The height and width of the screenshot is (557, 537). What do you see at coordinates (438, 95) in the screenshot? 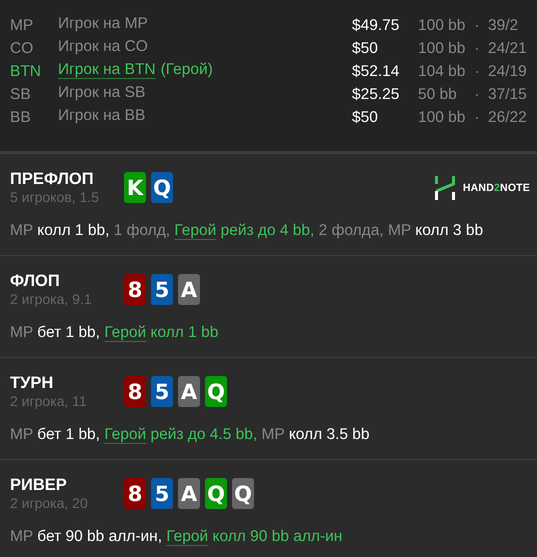
I see `stack-bb: 50 bb` at bounding box center [438, 95].